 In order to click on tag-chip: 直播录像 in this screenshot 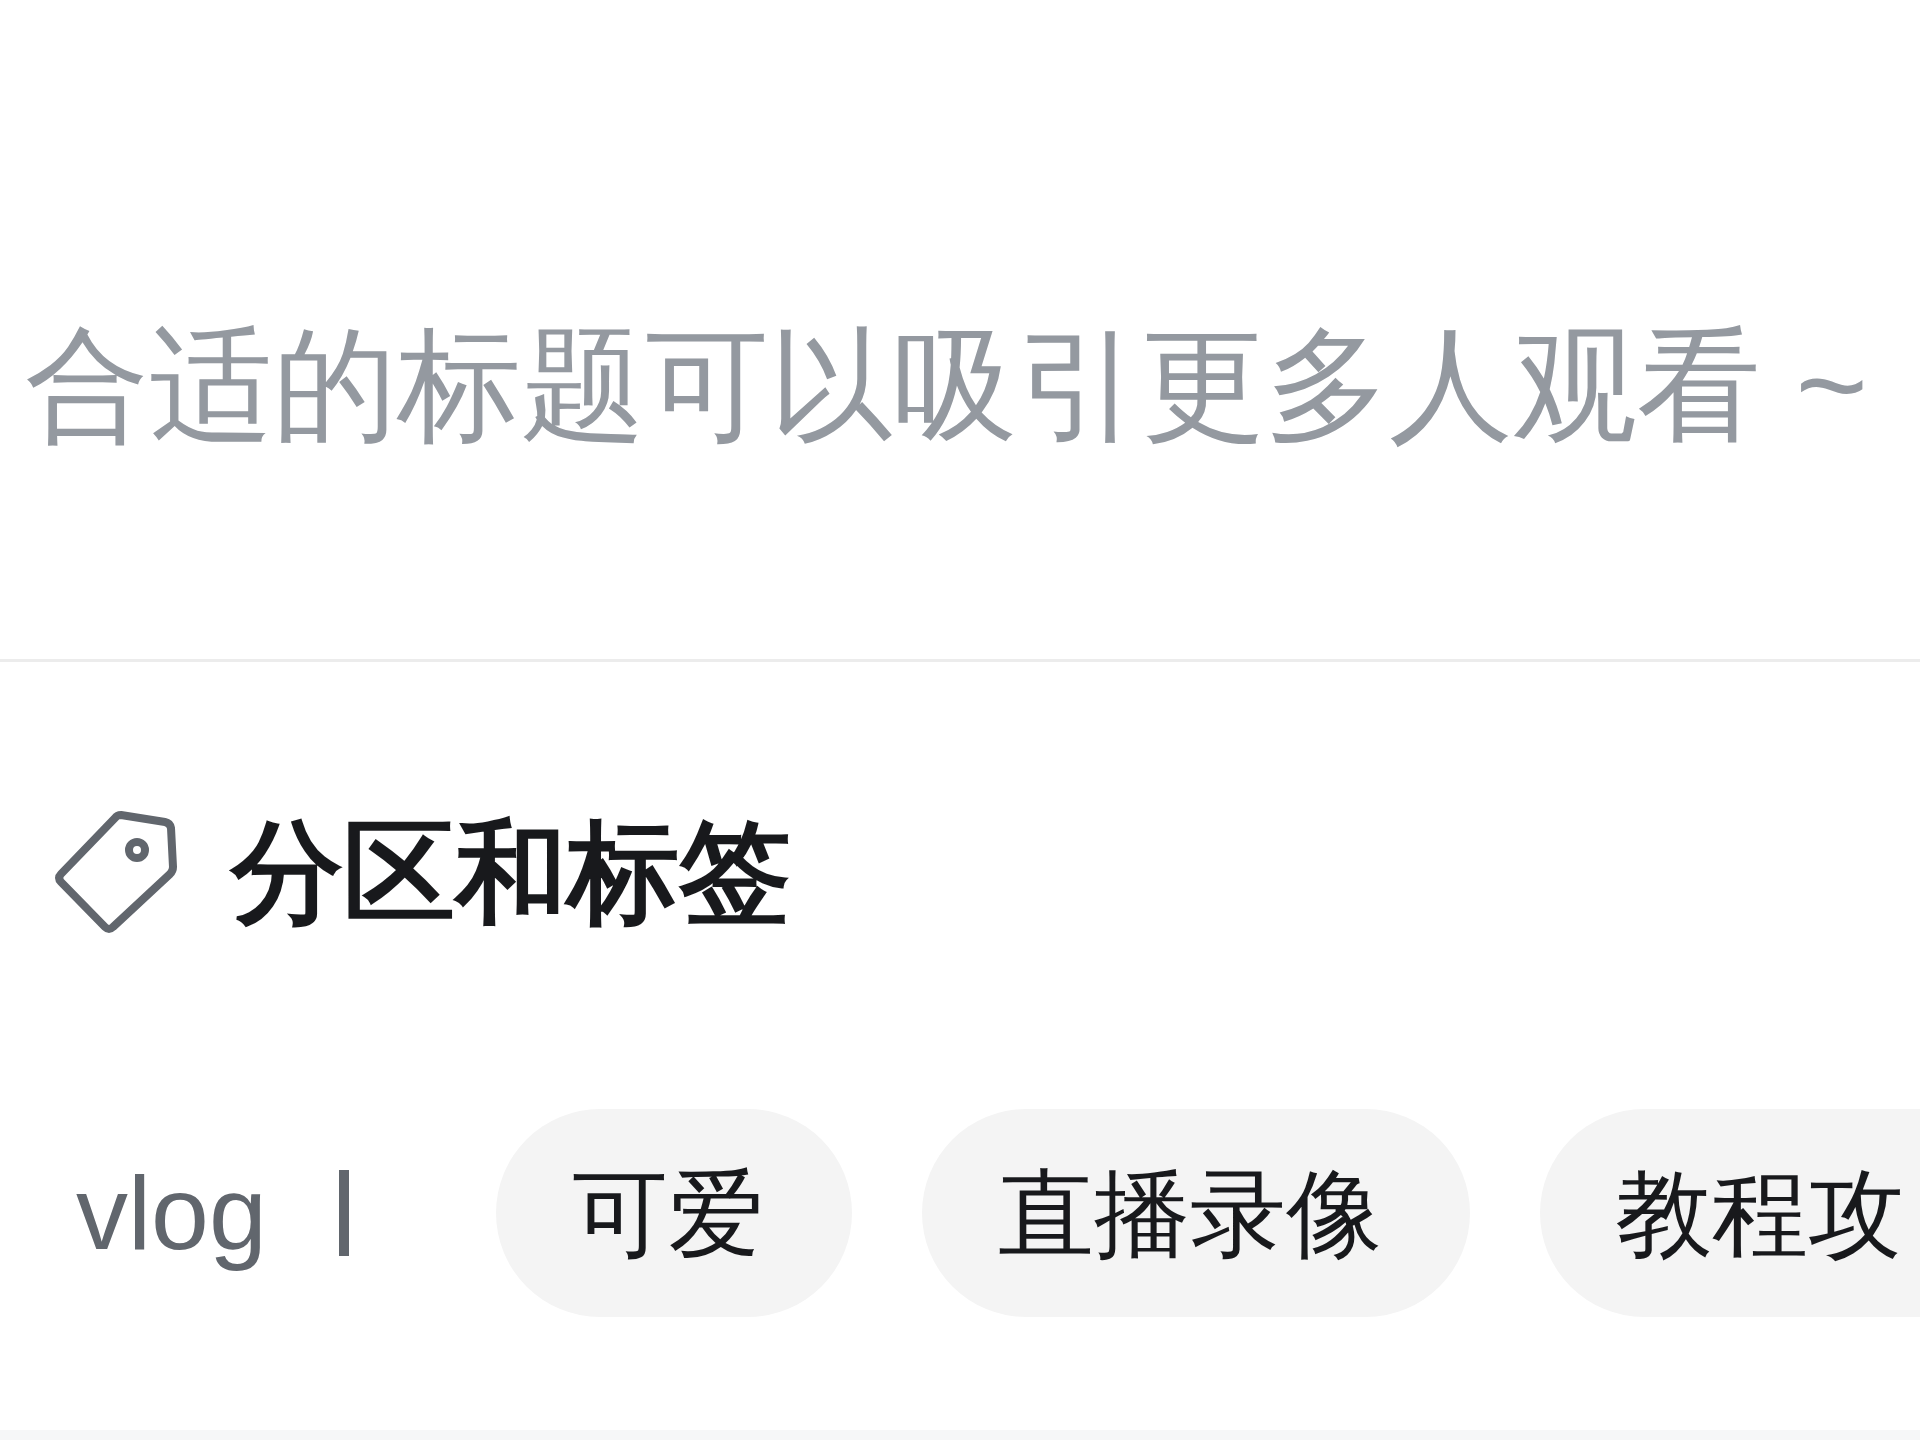, I will do `click(1195, 1213)`.